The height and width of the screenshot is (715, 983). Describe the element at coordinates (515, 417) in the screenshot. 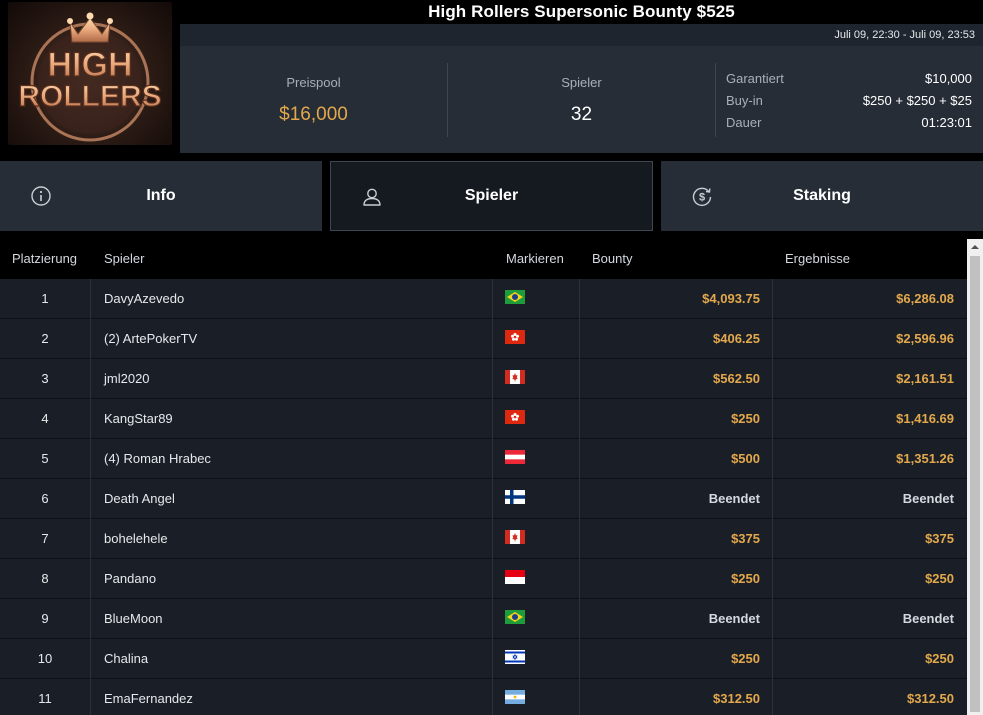

I see `hong-kong-flag-icon` at that location.